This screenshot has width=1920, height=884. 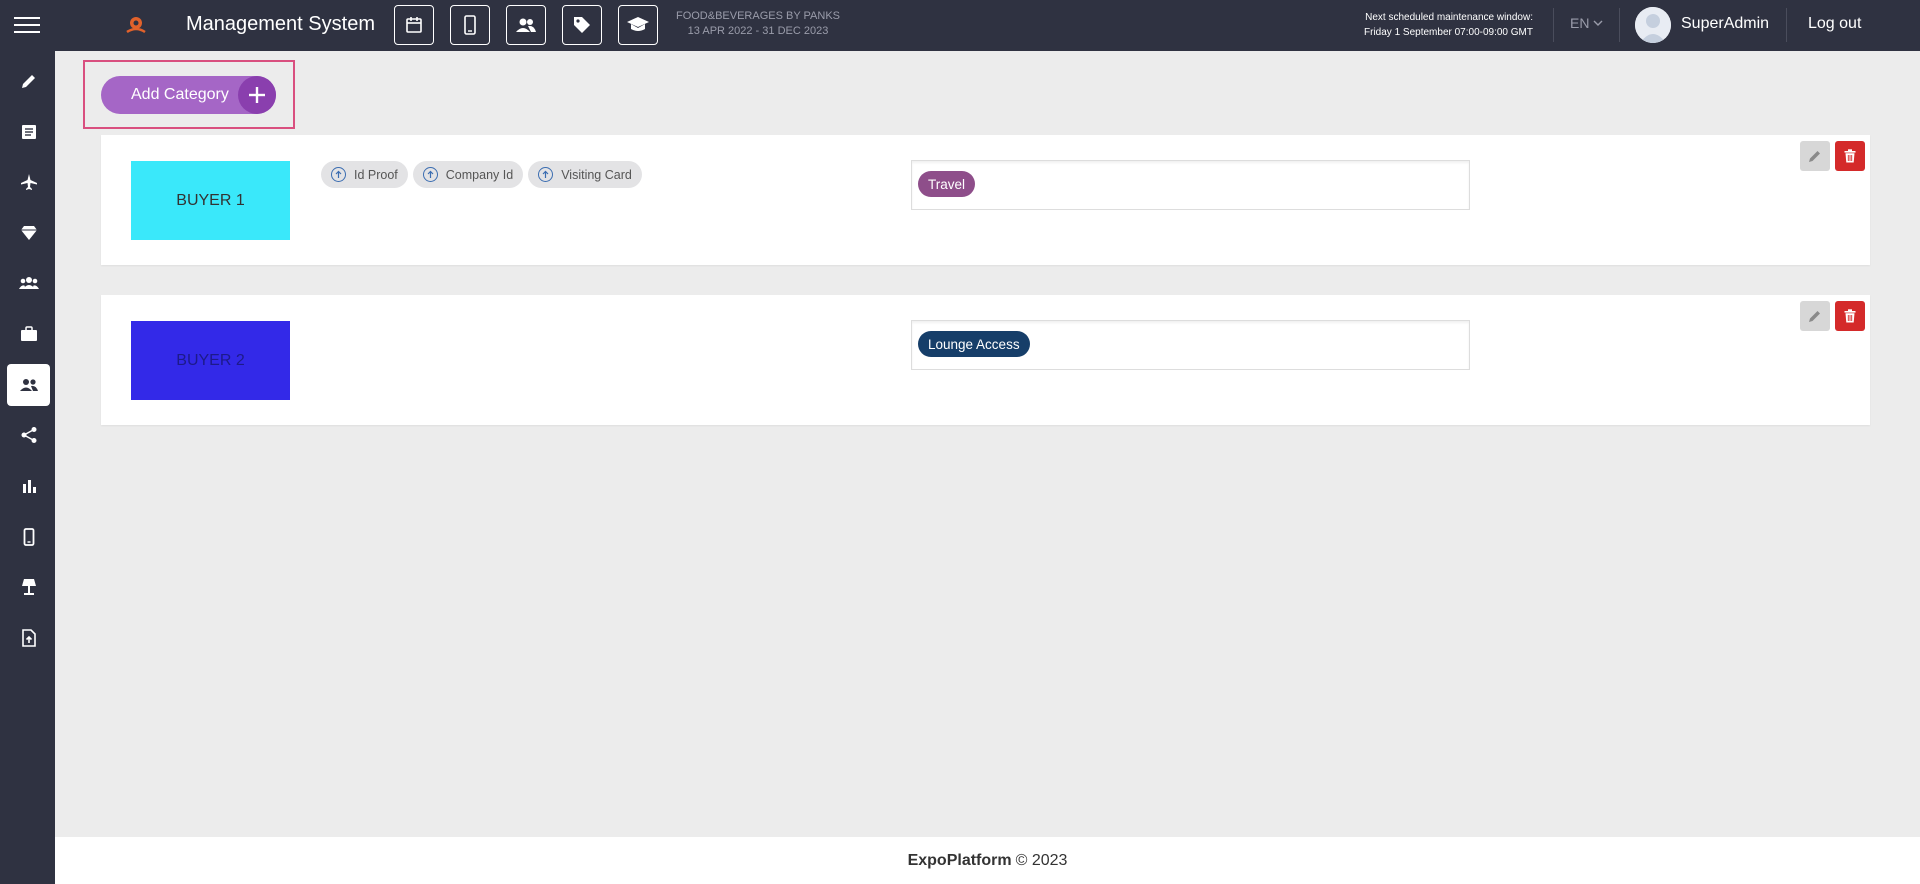 What do you see at coordinates (1448, 32) in the screenshot?
I see `maintenance-window: Friday 1 September 07:00-09:00 GMT` at bounding box center [1448, 32].